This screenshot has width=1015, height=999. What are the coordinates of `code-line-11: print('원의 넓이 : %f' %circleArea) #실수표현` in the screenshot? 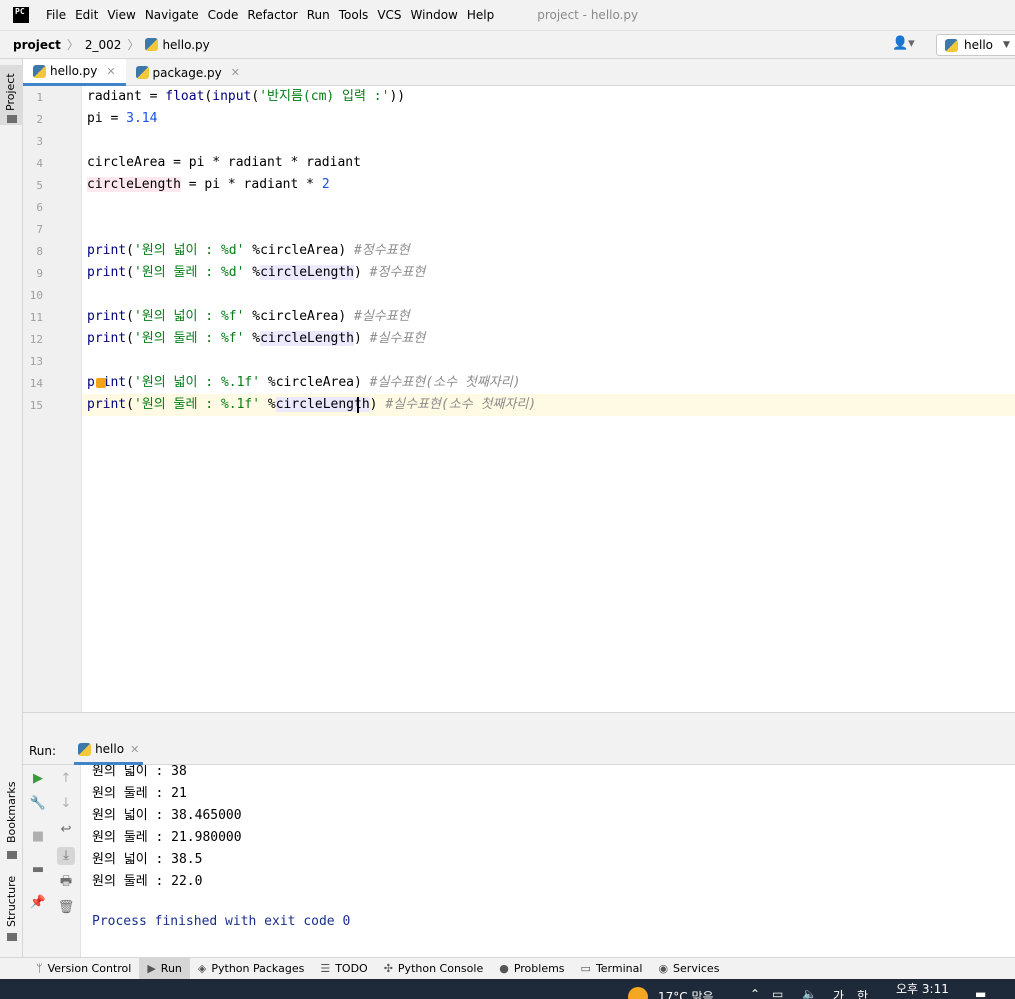 It's located at (548, 317).